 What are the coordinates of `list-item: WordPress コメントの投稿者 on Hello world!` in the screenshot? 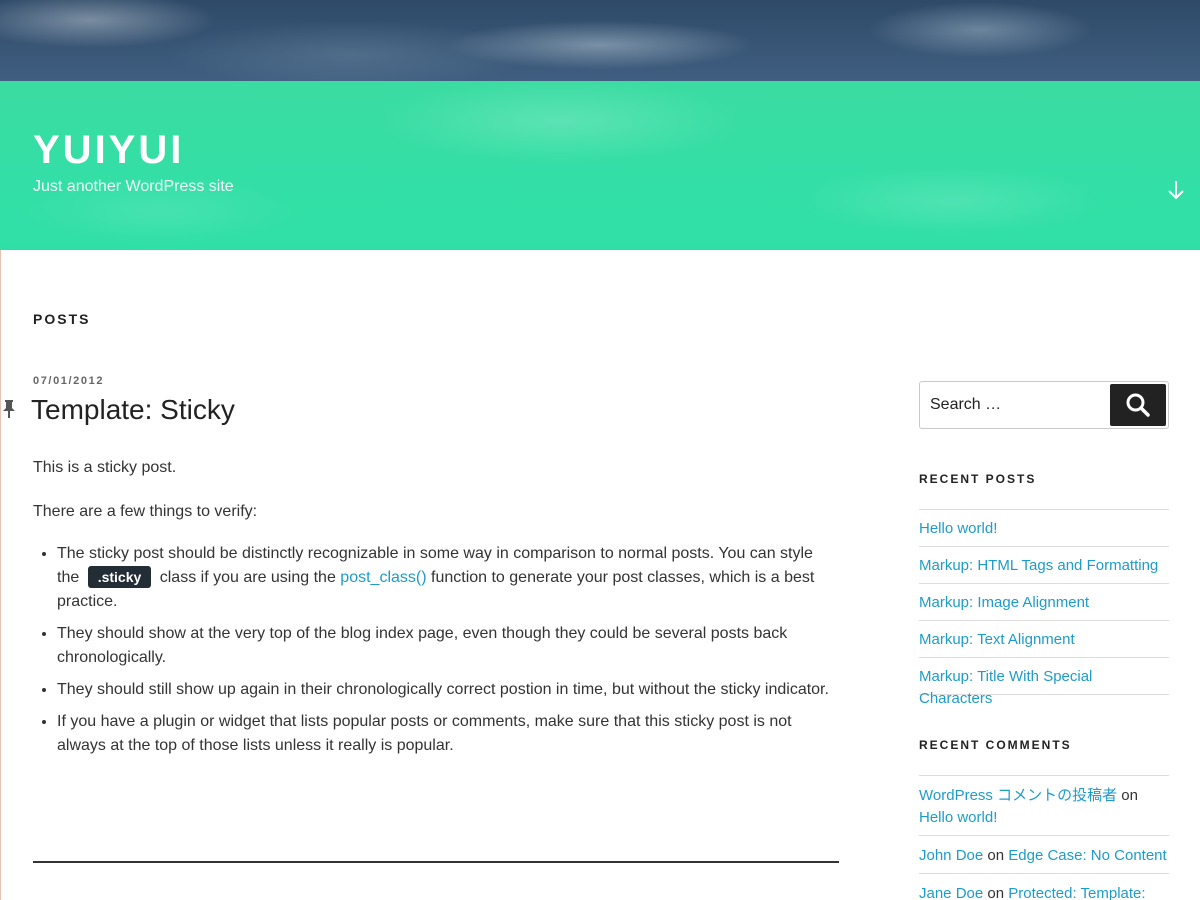 It's located at (1044, 806).